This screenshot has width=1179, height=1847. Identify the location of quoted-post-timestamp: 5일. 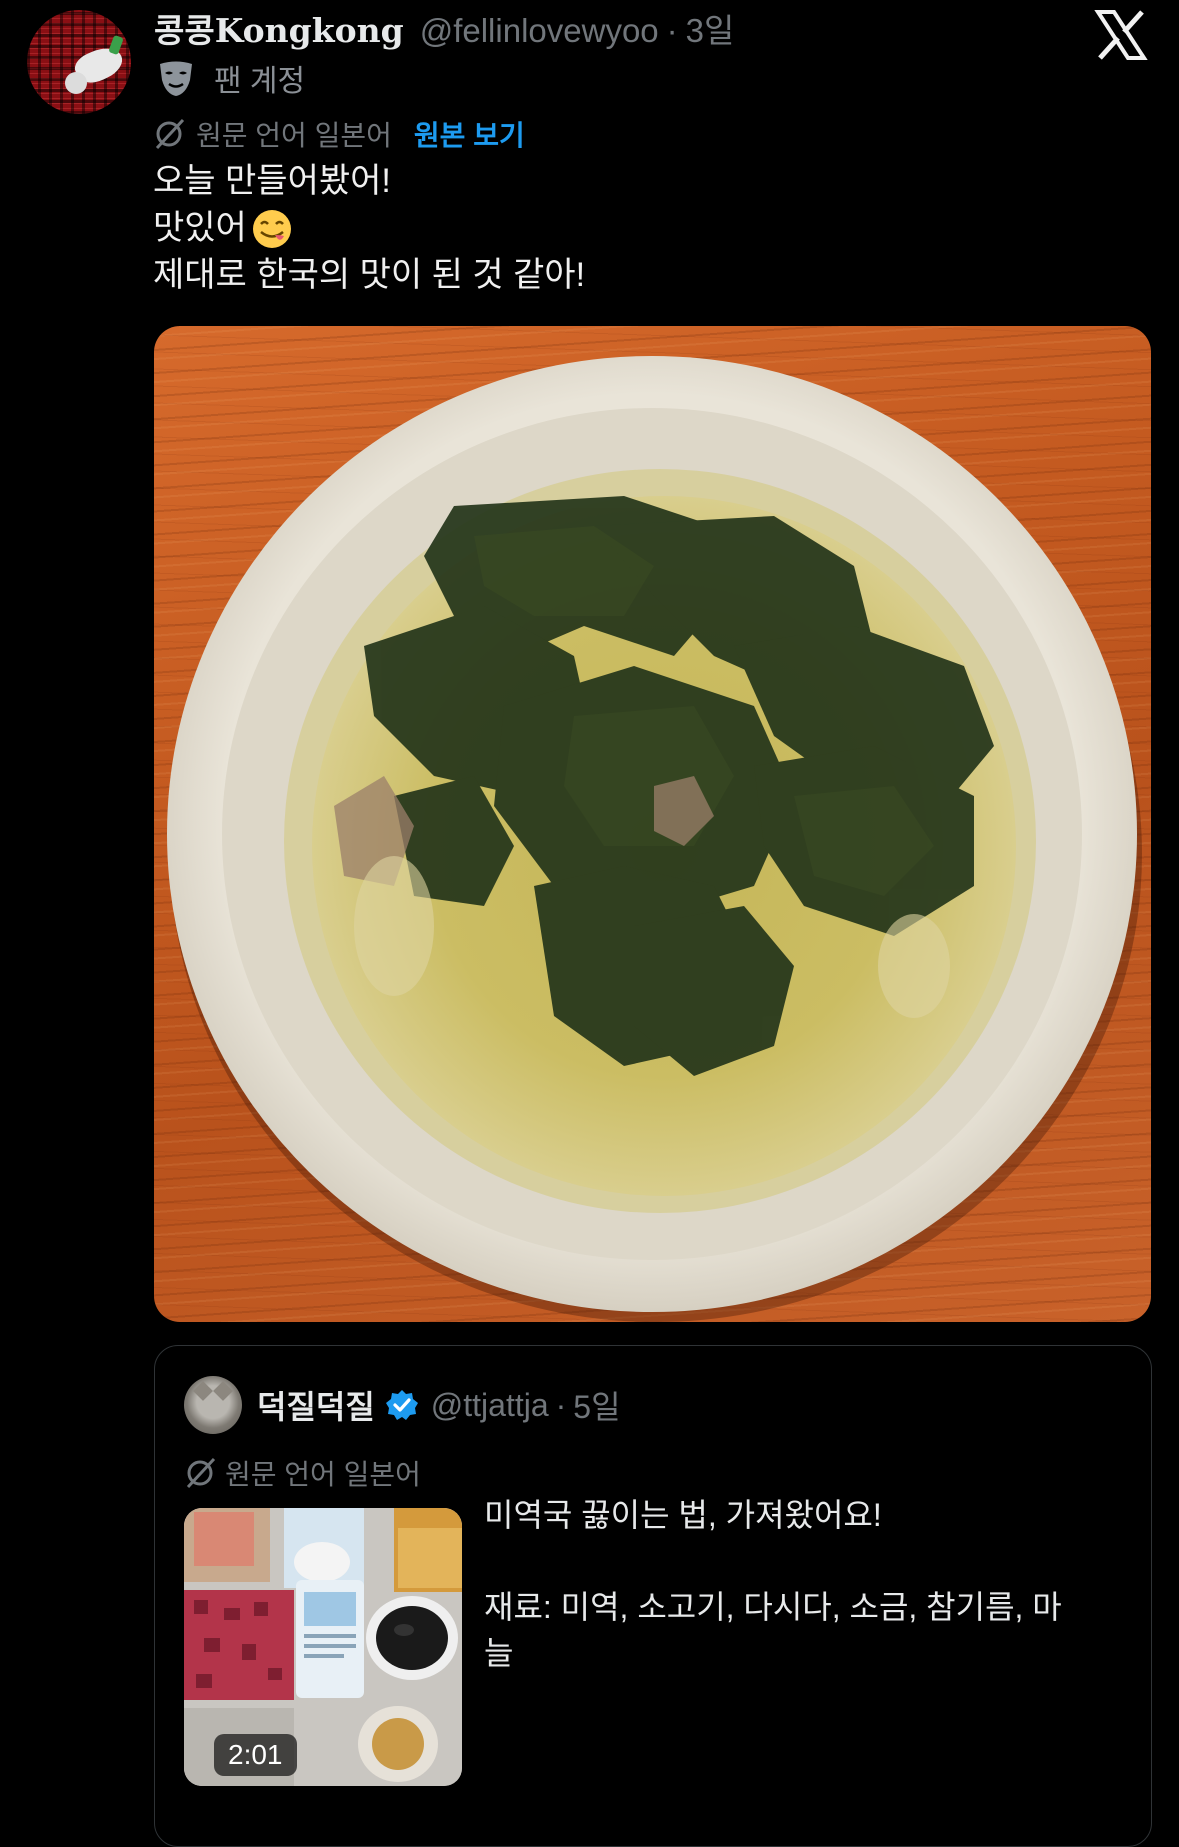
(596, 1405).